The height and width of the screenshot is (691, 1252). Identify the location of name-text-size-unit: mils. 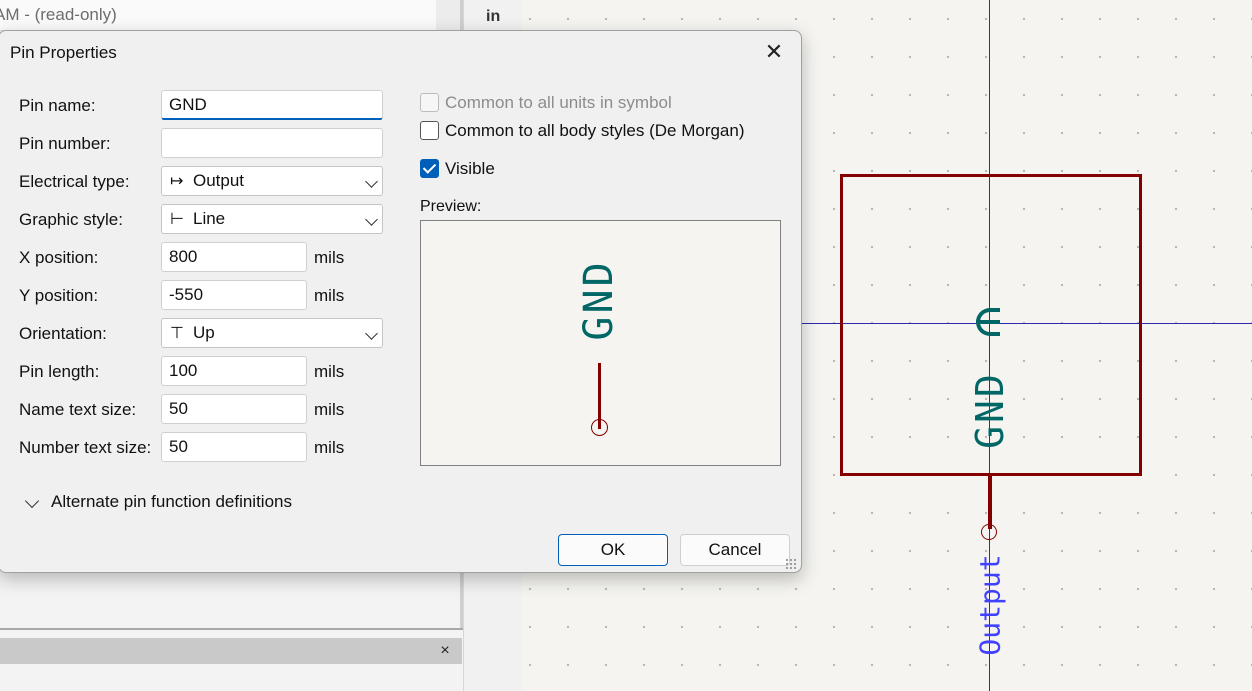
(329, 409).